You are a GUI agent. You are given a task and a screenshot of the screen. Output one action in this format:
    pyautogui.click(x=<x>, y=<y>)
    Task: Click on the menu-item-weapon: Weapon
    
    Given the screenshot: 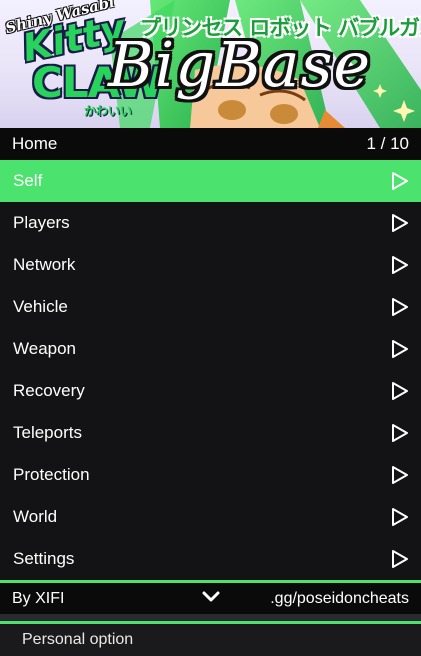 What is the action you would take?
    pyautogui.click(x=210, y=349)
    